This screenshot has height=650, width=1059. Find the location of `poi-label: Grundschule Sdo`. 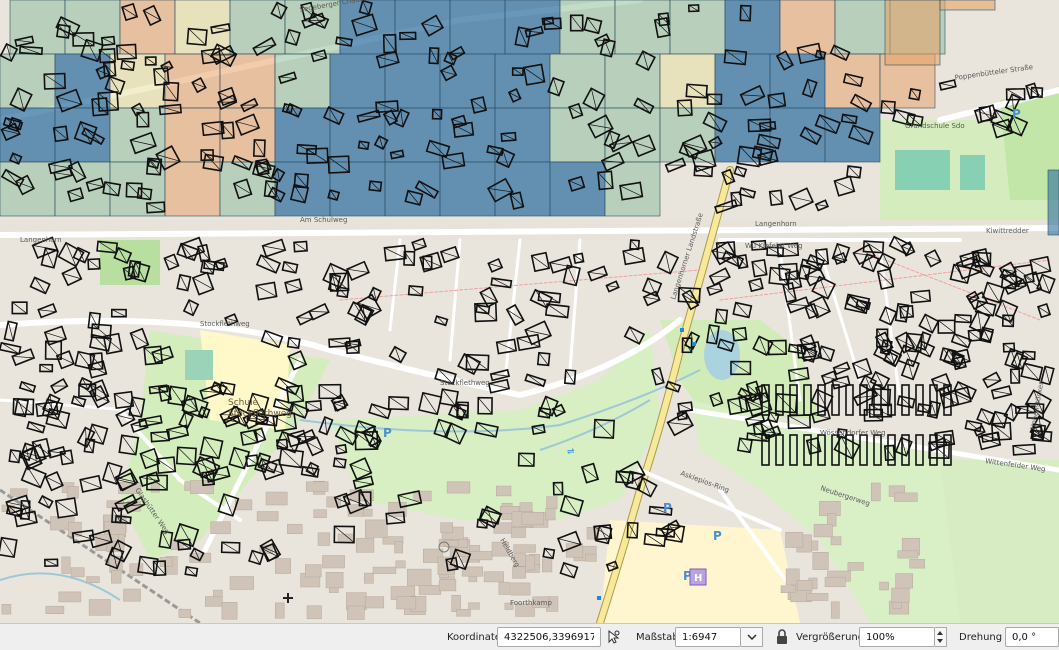

poi-label: Grundschule Sdo is located at coordinates (935, 126).